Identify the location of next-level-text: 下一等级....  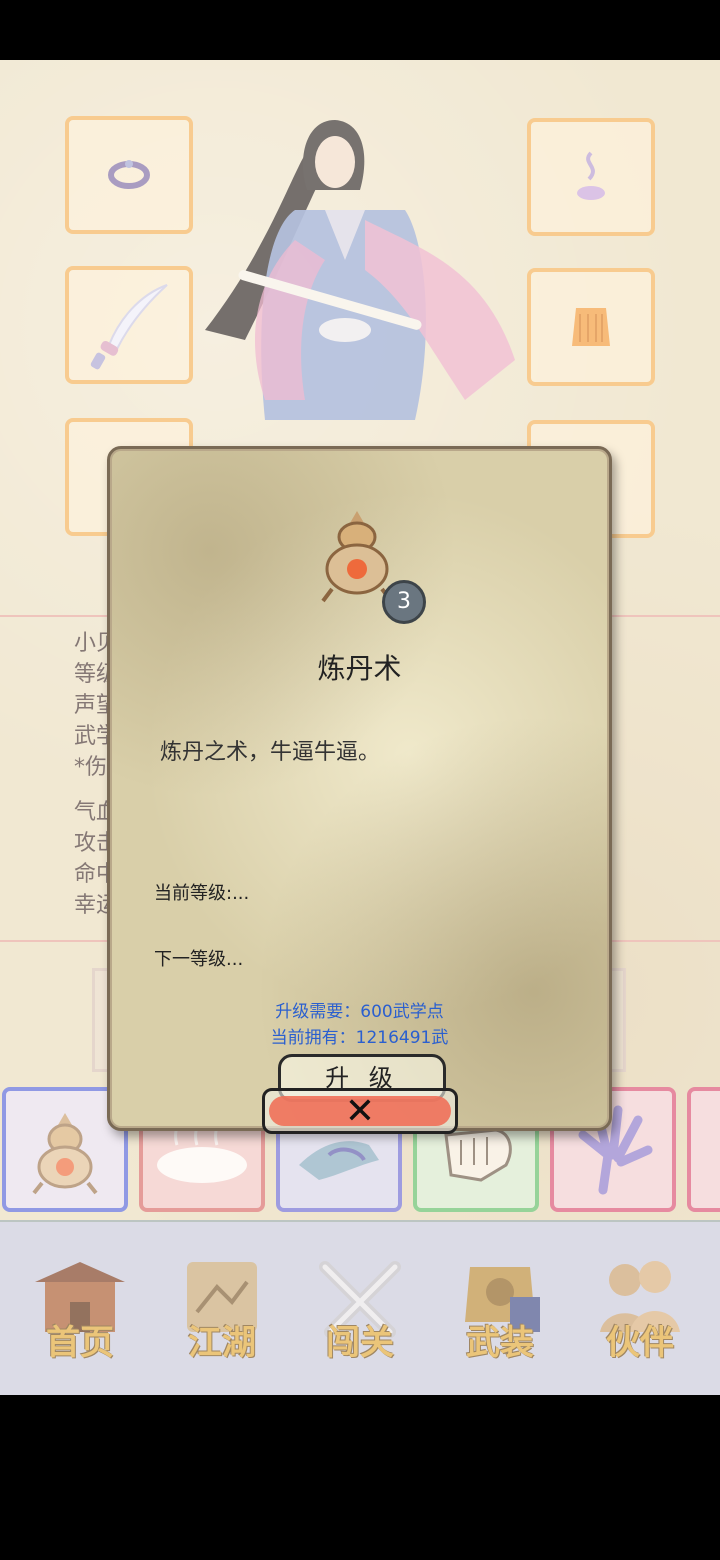
(199, 959).